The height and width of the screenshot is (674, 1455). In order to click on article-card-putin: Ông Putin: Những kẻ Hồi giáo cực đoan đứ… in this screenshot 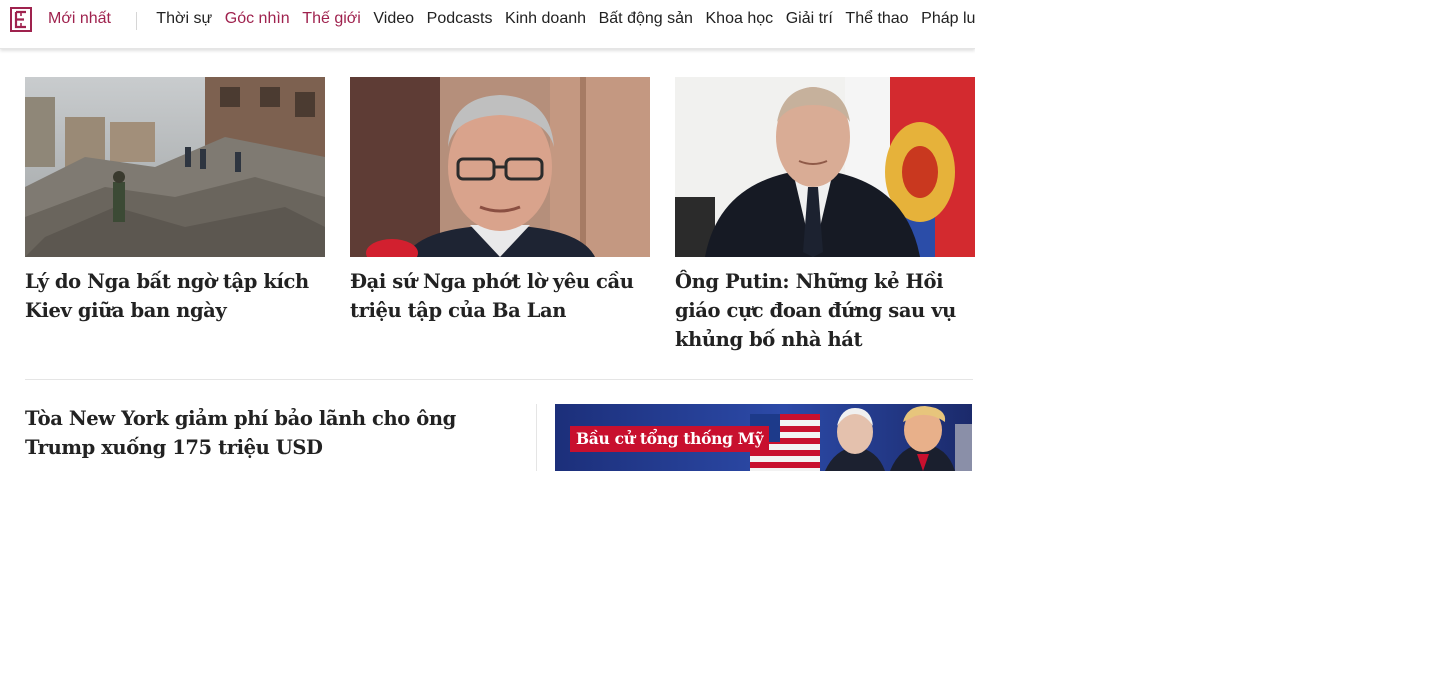, I will do `click(825, 215)`.